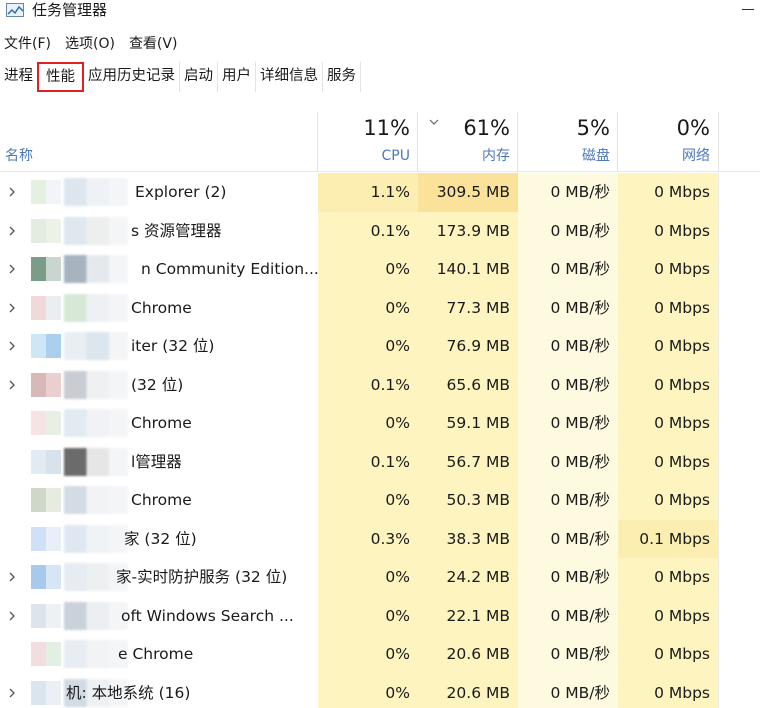  I want to click on process-row: Explorer (2) 1.1% 309.5 MB 0 MB/秒 0 Mbps, so click(380, 192).